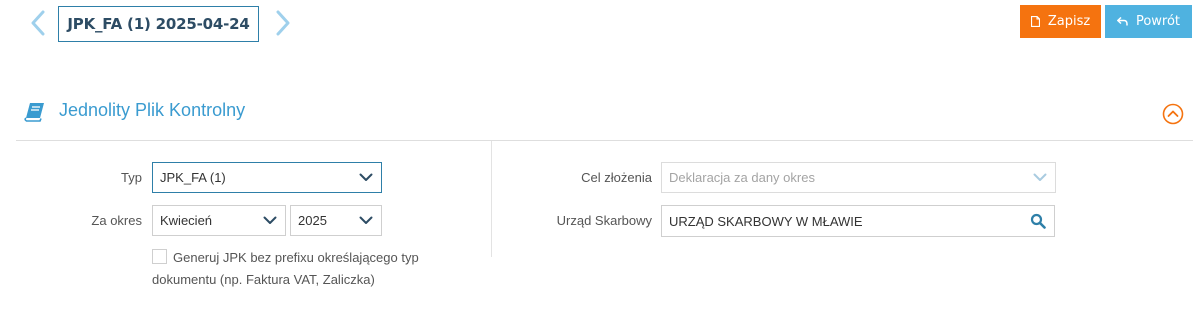 Image resolution: width=1197 pixels, height=326 pixels. I want to click on cel-select-value: Deklaracja za dany okres, so click(742, 177).